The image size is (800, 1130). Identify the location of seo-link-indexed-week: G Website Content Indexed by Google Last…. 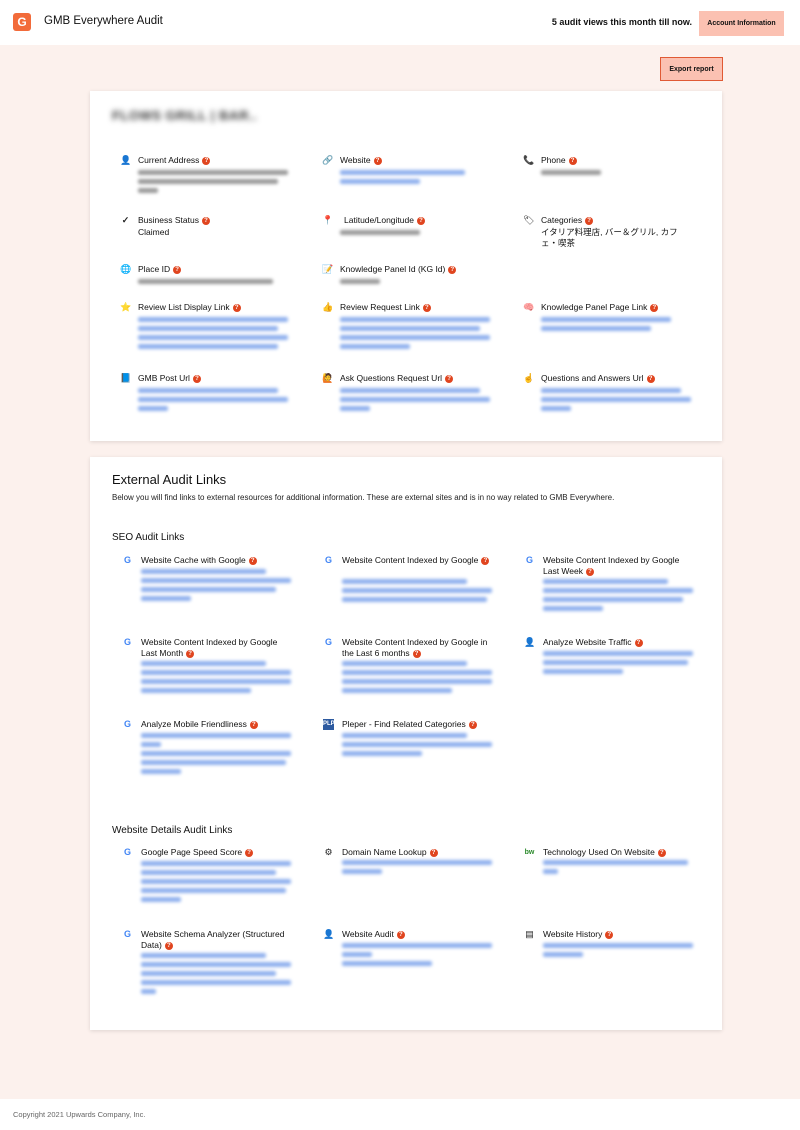
(611, 583).